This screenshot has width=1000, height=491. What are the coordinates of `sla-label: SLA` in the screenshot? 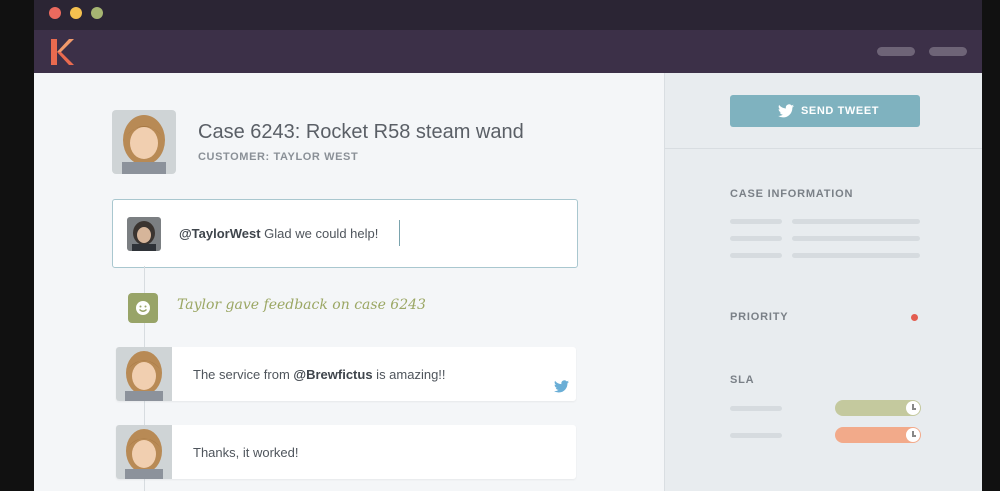 It's located at (742, 380).